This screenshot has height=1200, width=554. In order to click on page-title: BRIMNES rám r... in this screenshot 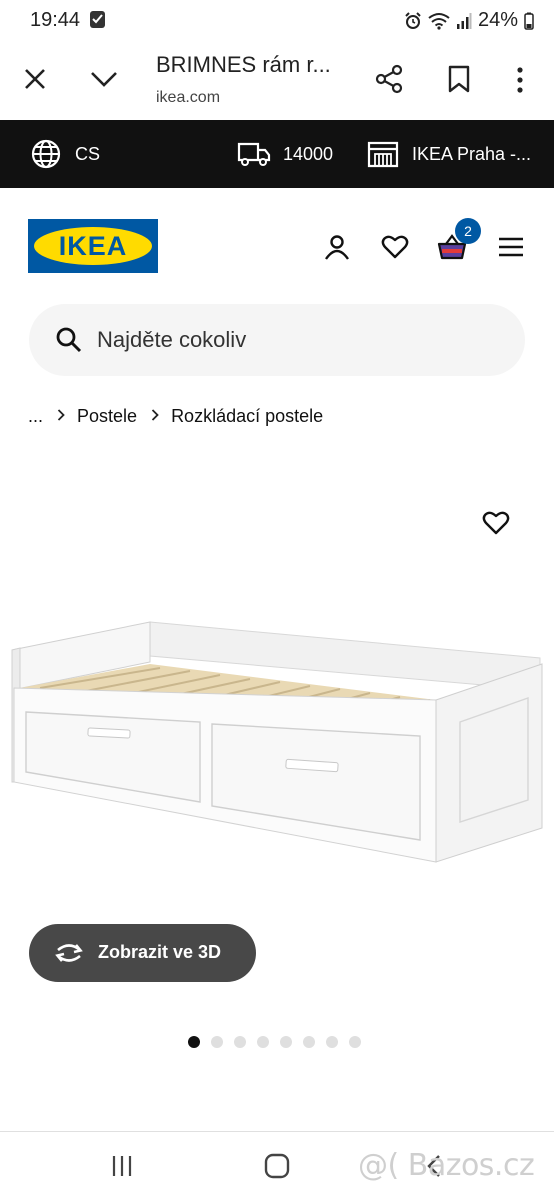, I will do `click(243, 64)`.